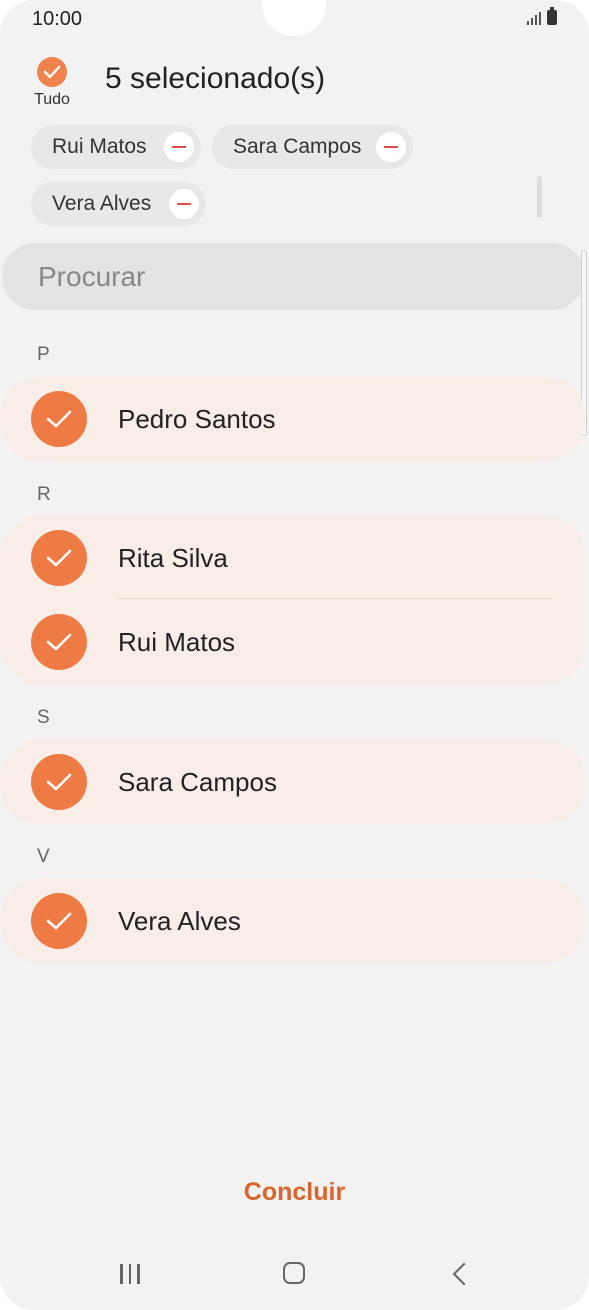 The image size is (589, 1310). I want to click on contact-name: Rita Silva, so click(173, 557).